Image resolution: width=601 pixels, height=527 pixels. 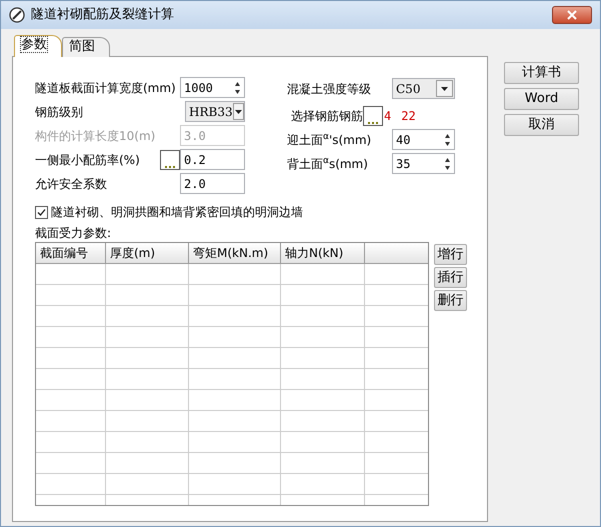 I want to click on field-label: 背土面$^{α}$s(mm), so click(x=328, y=163).